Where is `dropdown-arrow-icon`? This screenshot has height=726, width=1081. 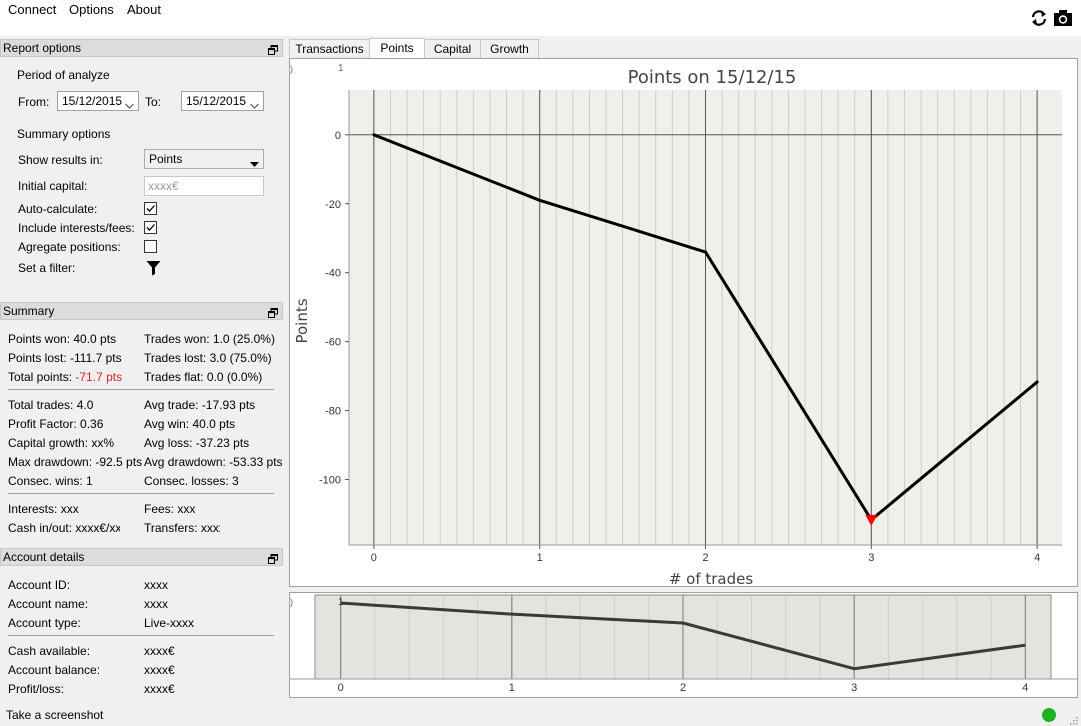
dropdown-arrow-icon is located at coordinates (254, 161).